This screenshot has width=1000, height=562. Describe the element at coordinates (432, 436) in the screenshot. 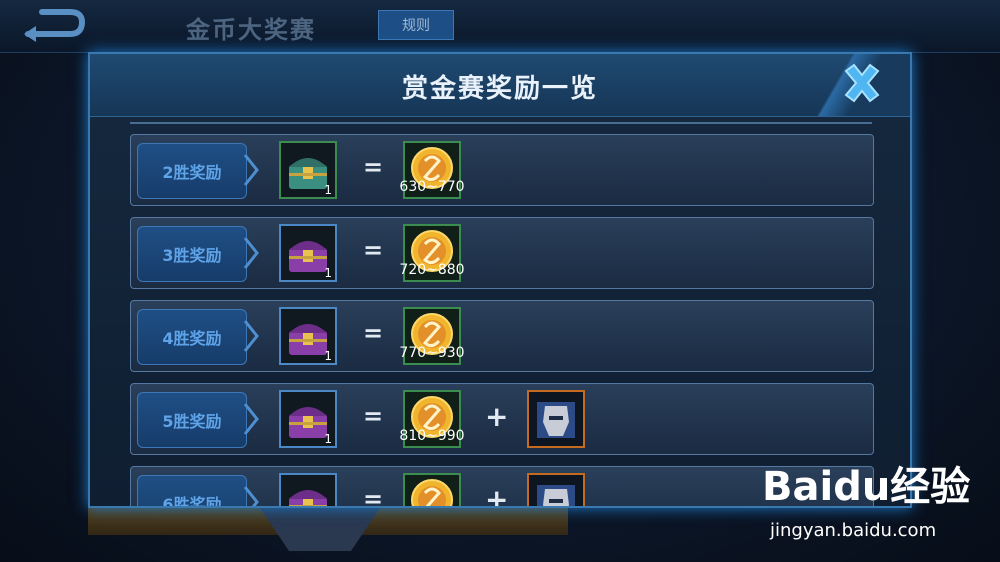

I see `coin-range: 810~990` at that location.